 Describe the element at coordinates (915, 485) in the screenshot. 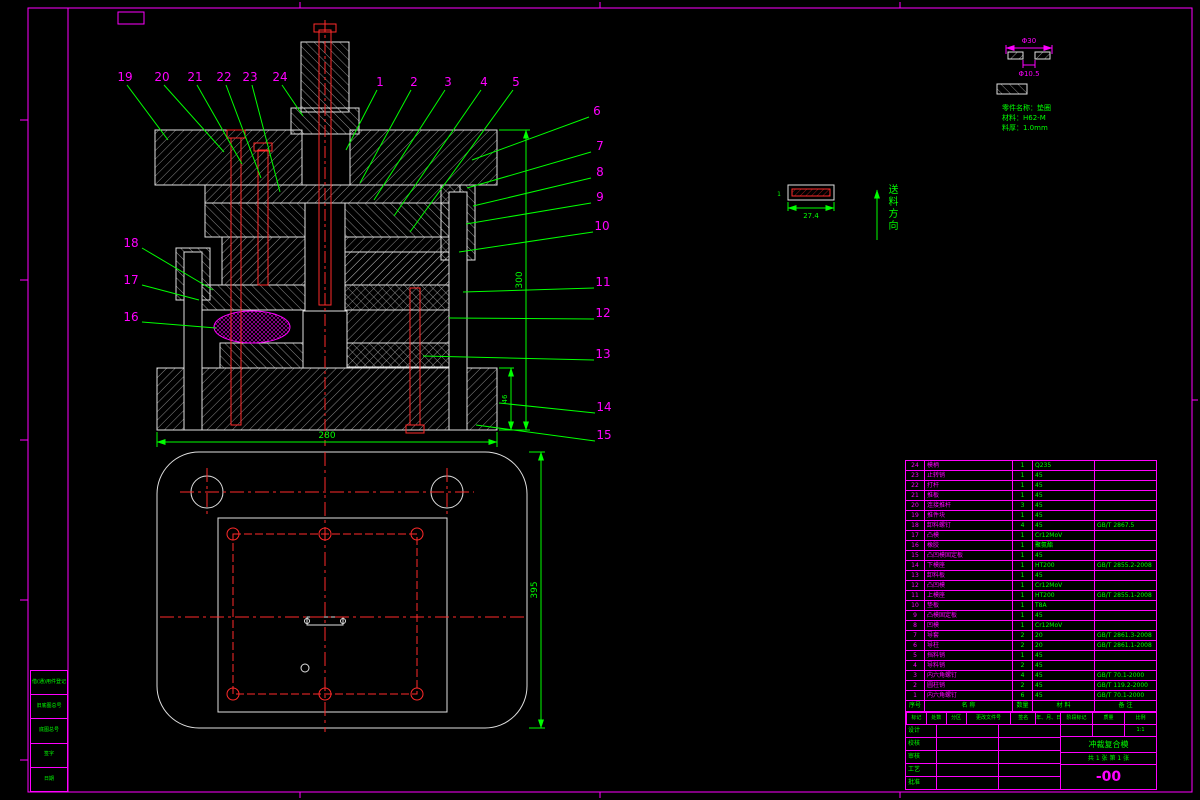

I see `bom-no: 22` at that location.